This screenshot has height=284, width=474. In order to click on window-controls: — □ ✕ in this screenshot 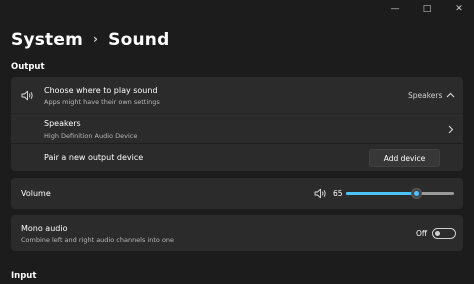, I will do `click(427, 9)`.